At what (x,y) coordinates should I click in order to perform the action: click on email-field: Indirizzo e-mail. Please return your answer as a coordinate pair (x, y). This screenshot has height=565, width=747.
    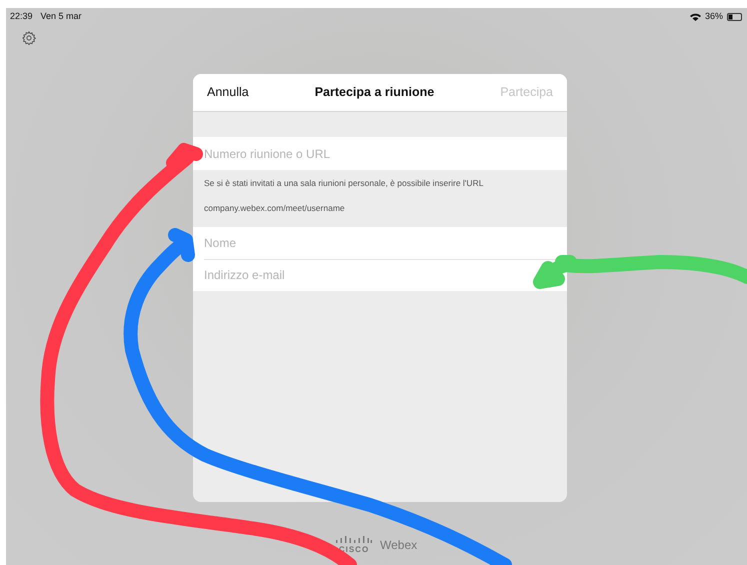
    Looking at the image, I should click on (380, 275).